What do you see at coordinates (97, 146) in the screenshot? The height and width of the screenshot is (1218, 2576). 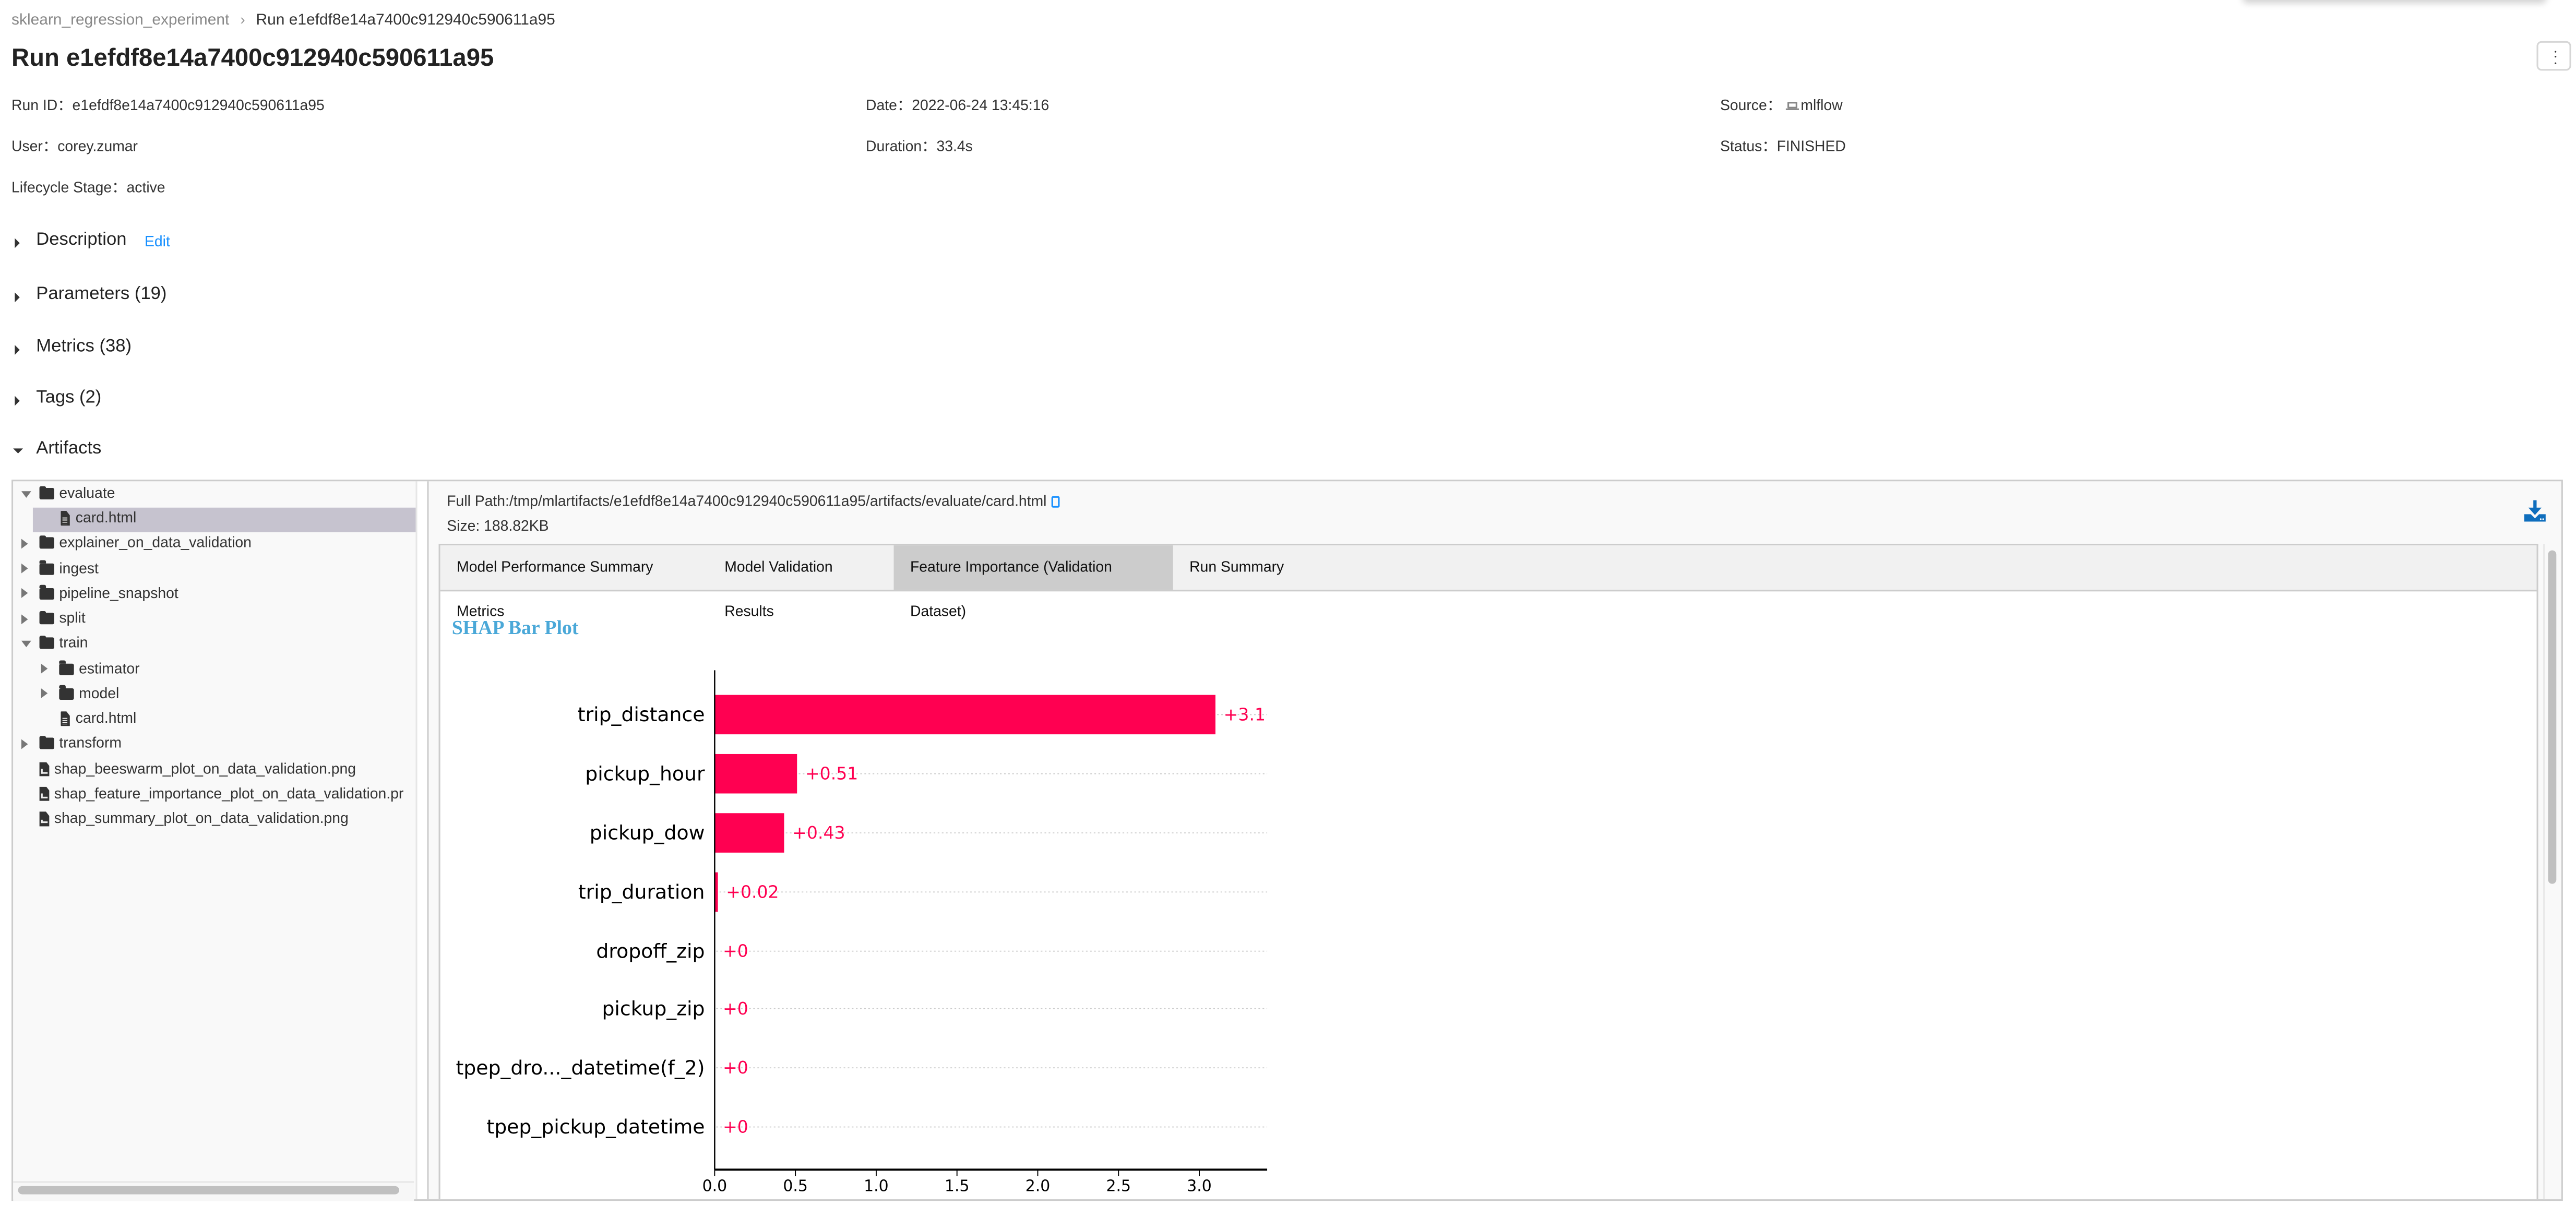 I see `user-value: corey.zumar` at bounding box center [97, 146].